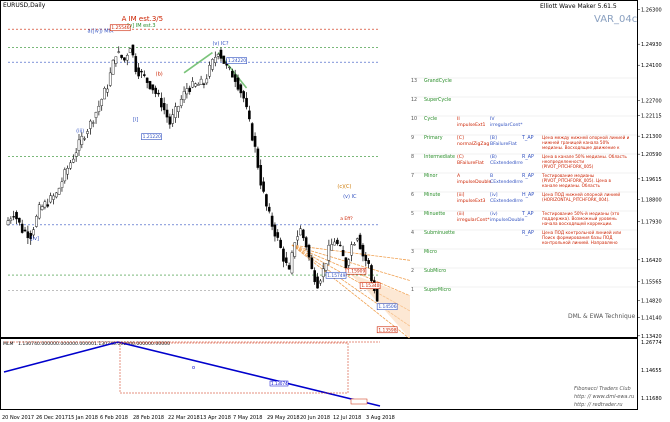 The image size is (670, 422). I want to click on cell-line: normalZigZag, so click(473, 144).